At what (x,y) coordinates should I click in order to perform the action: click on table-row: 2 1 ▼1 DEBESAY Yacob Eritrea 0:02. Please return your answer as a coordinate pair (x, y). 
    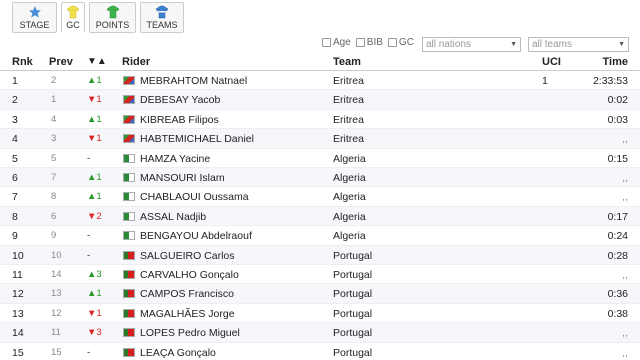
    Looking at the image, I should click on (320, 100).